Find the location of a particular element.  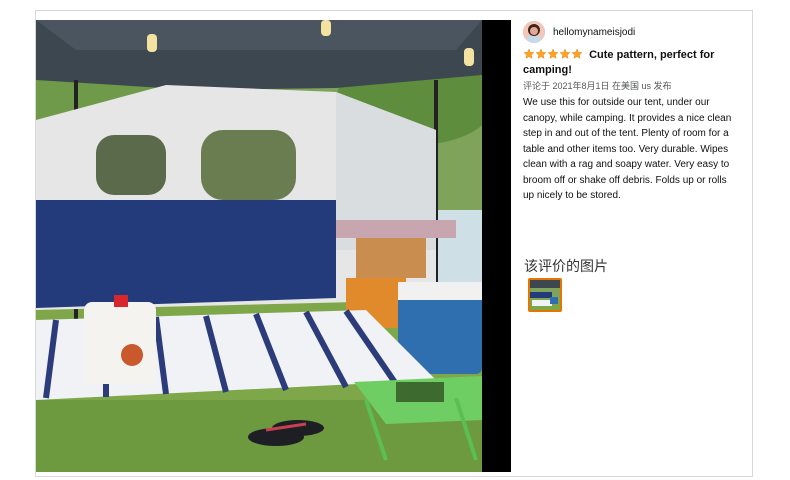

avatar is located at coordinates (534, 32).